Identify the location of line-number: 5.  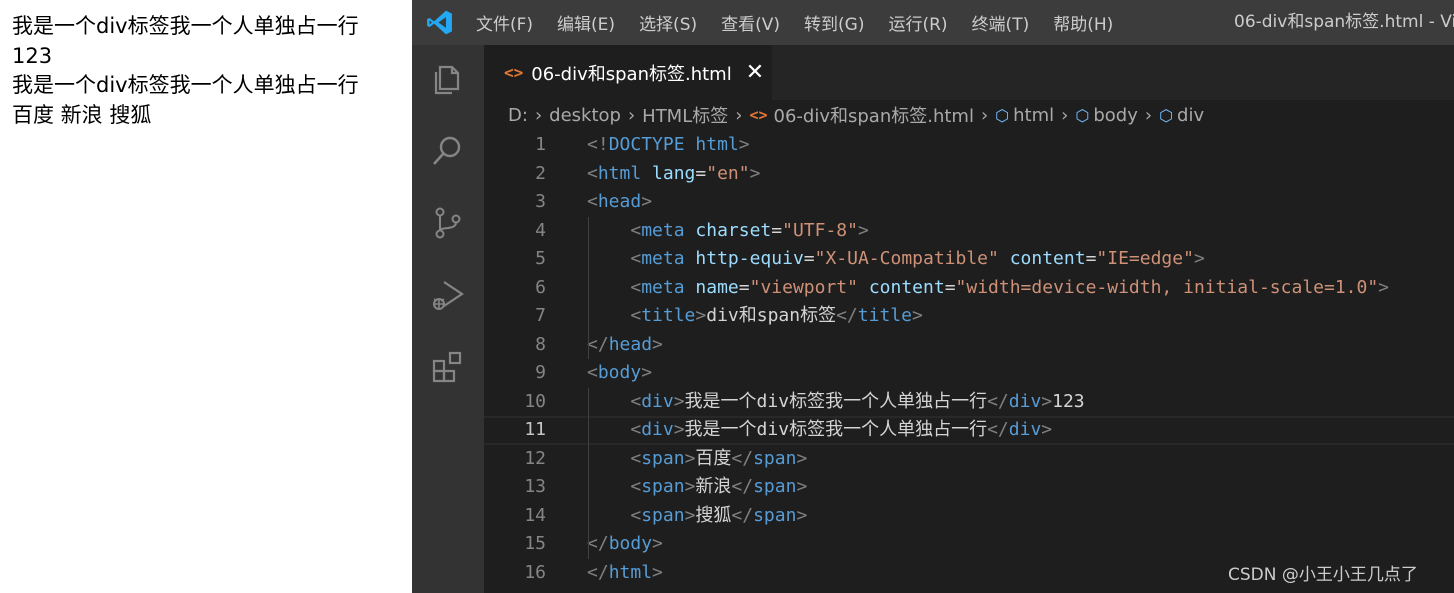
(540, 258).